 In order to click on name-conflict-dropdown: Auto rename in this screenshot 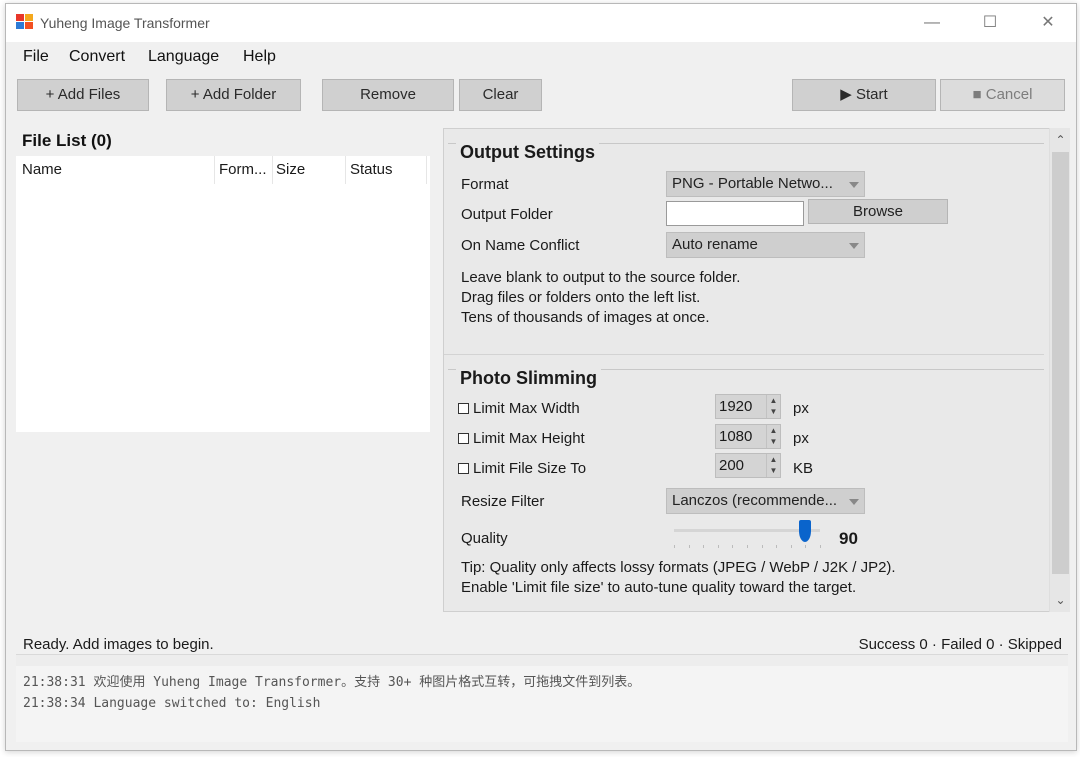, I will do `click(765, 245)`.